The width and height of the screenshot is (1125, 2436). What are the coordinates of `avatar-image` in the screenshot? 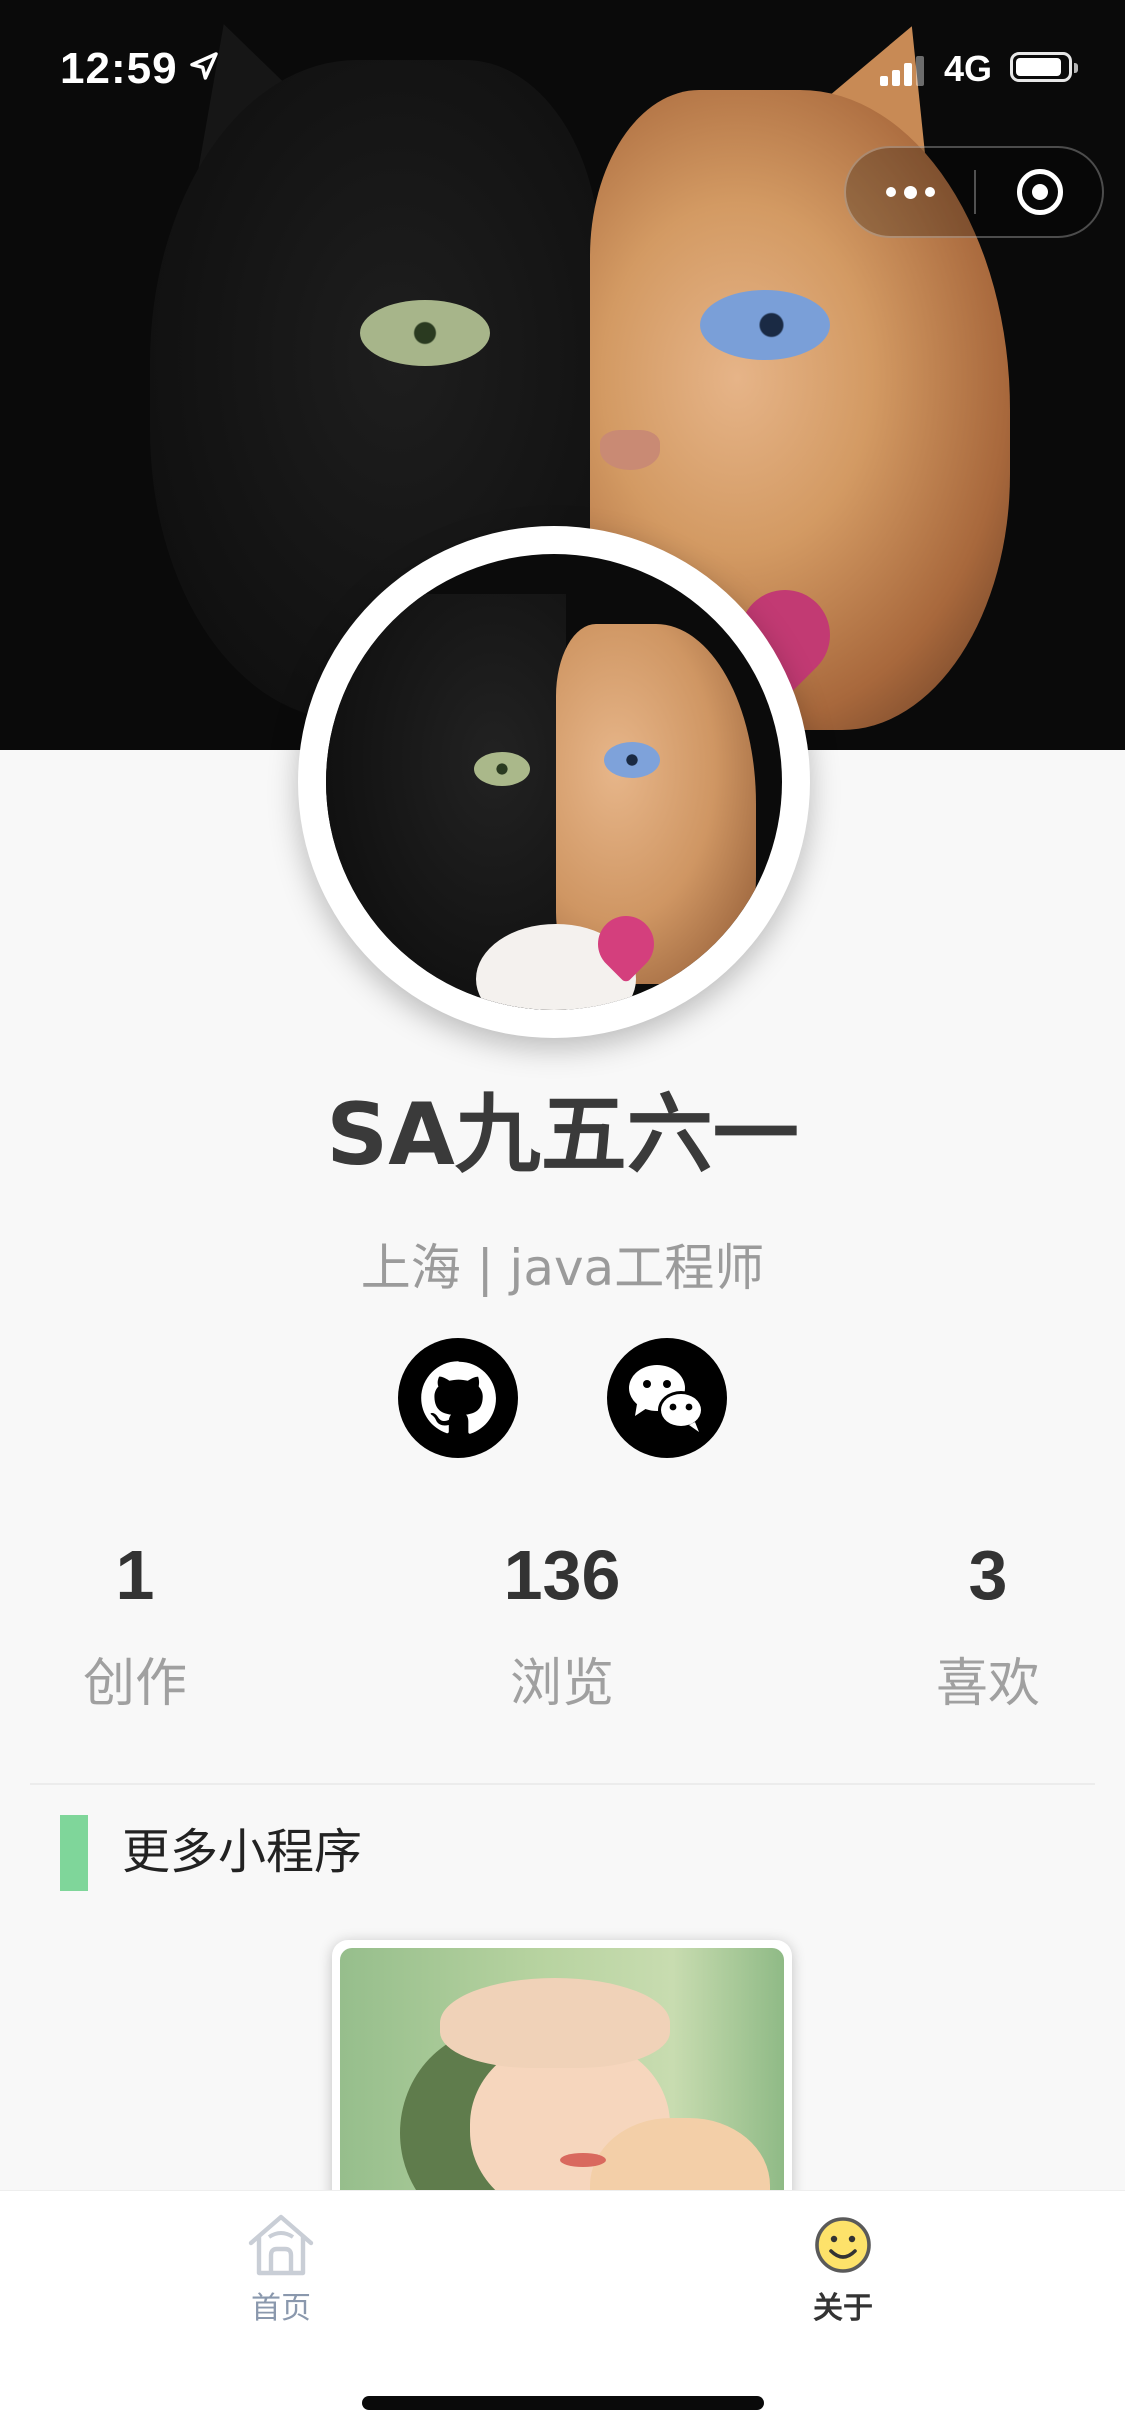 It's located at (554, 782).